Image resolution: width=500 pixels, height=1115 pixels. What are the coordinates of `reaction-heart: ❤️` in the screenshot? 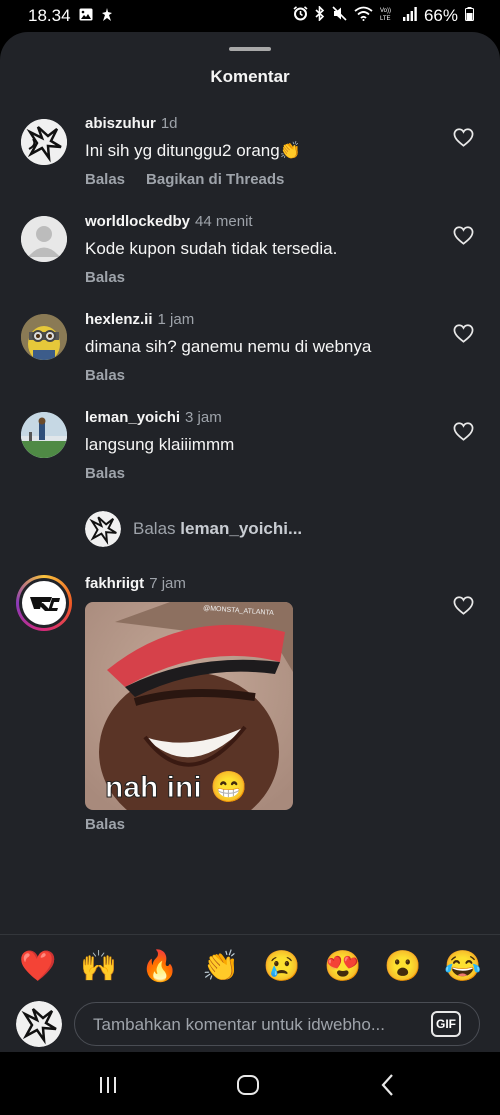 It's located at (37, 967).